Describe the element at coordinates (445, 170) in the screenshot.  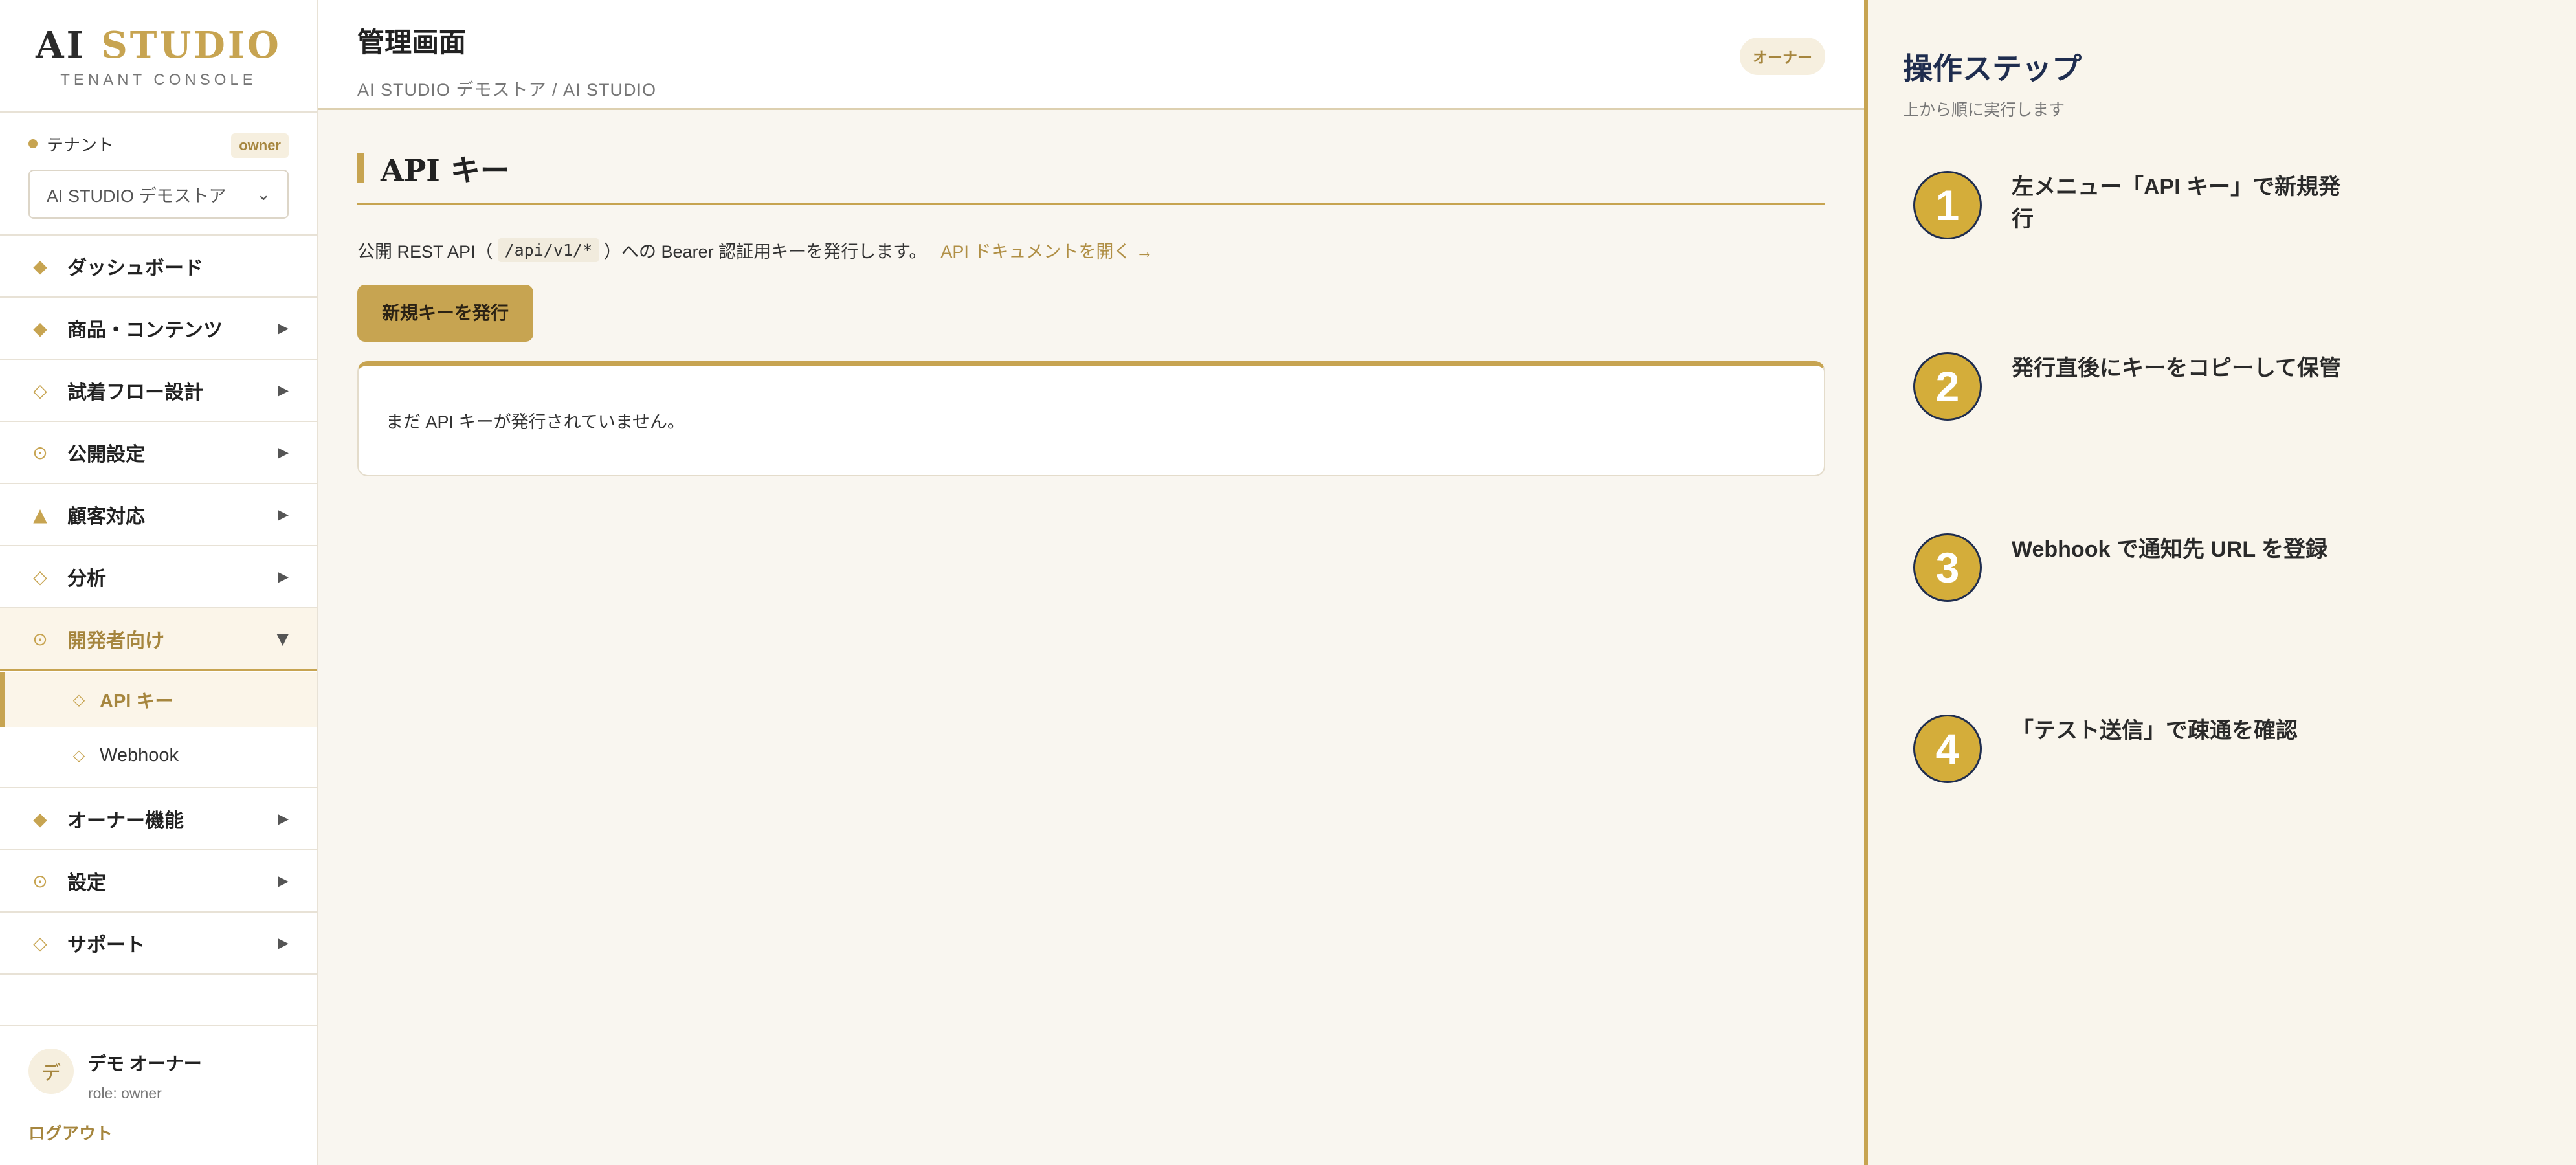
I see `section-title: API キー` at that location.